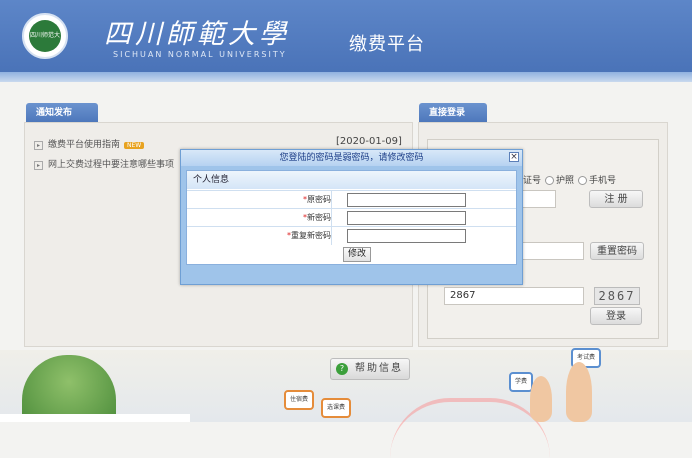 The image size is (692, 458). Describe the element at coordinates (514, 157) in the screenshot. I see `close-icon: ×` at that location.